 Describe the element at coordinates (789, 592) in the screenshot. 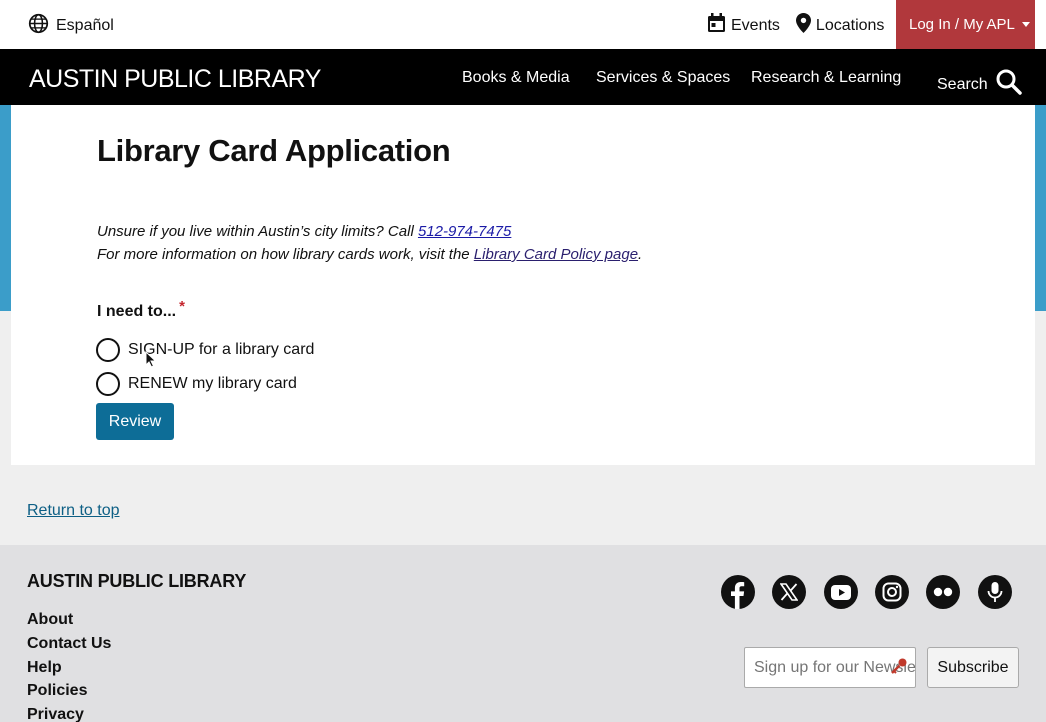

I see `x-icon` at that location.